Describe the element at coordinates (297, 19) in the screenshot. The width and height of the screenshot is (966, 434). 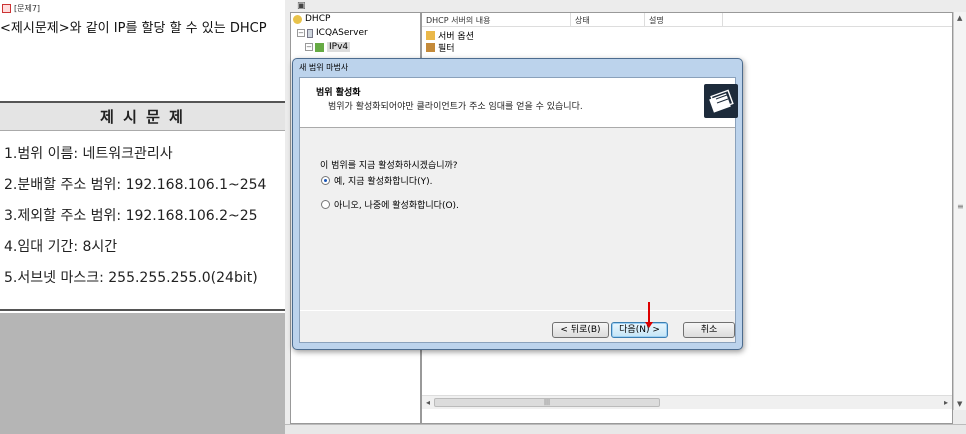
I see `dhcp-icon` at that location.